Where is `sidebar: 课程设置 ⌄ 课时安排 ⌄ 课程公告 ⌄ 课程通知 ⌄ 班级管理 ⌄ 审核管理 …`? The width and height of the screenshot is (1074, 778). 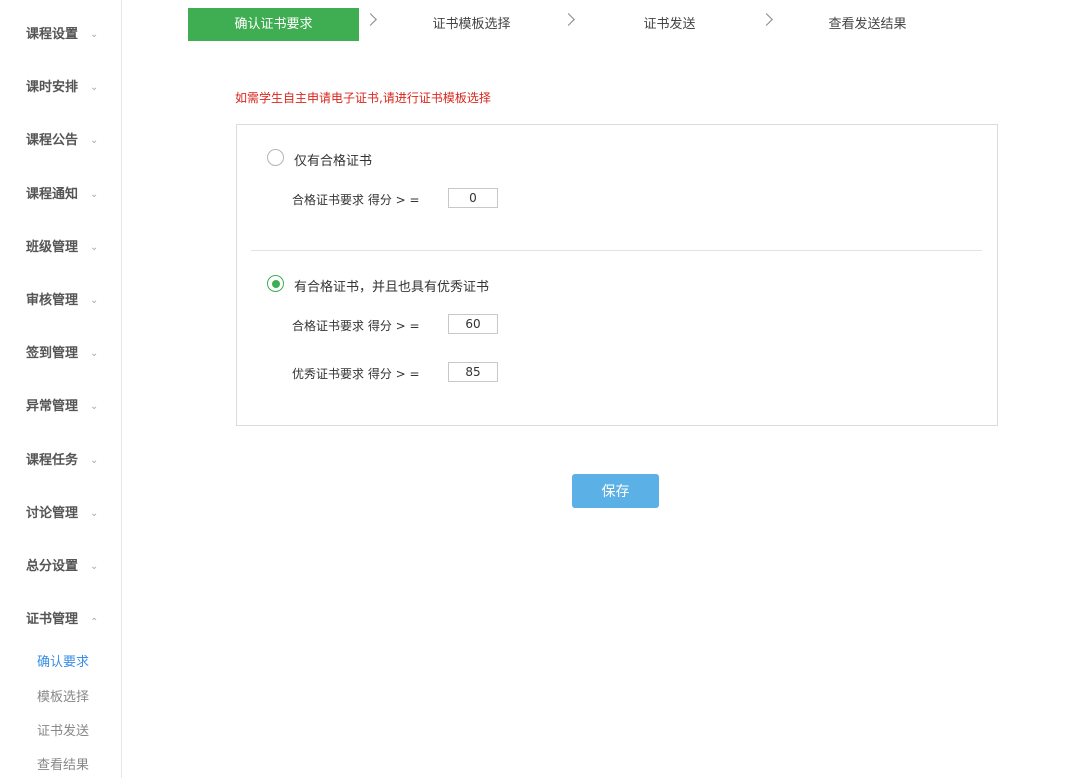
sidebar: 课程设置 ⌄ 课时安排 ⌄ 课程公告 ⌄ 课程通知 ⌄ 班级管理 ⌄ 审核管理 … is located at coordinates (61, 389).